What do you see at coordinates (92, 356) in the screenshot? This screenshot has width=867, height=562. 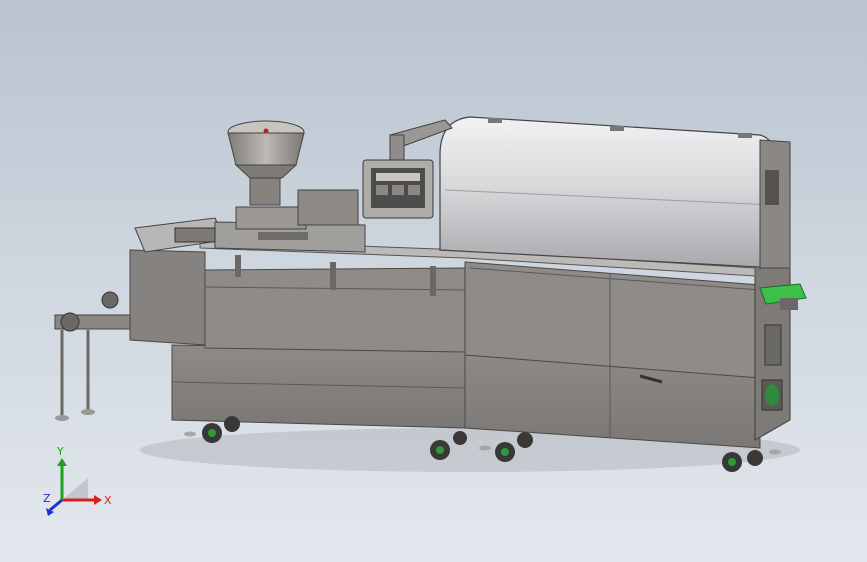 I see `roll-feeder` at bounding box center [92, 356].